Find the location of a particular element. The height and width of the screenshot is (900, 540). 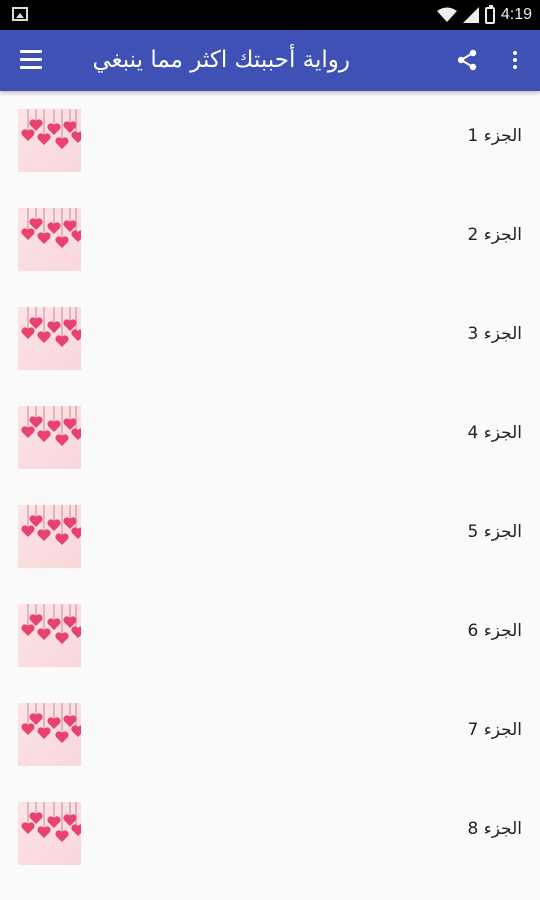

list-item-label: الجزء 3 is located at coordinates (494, 334).